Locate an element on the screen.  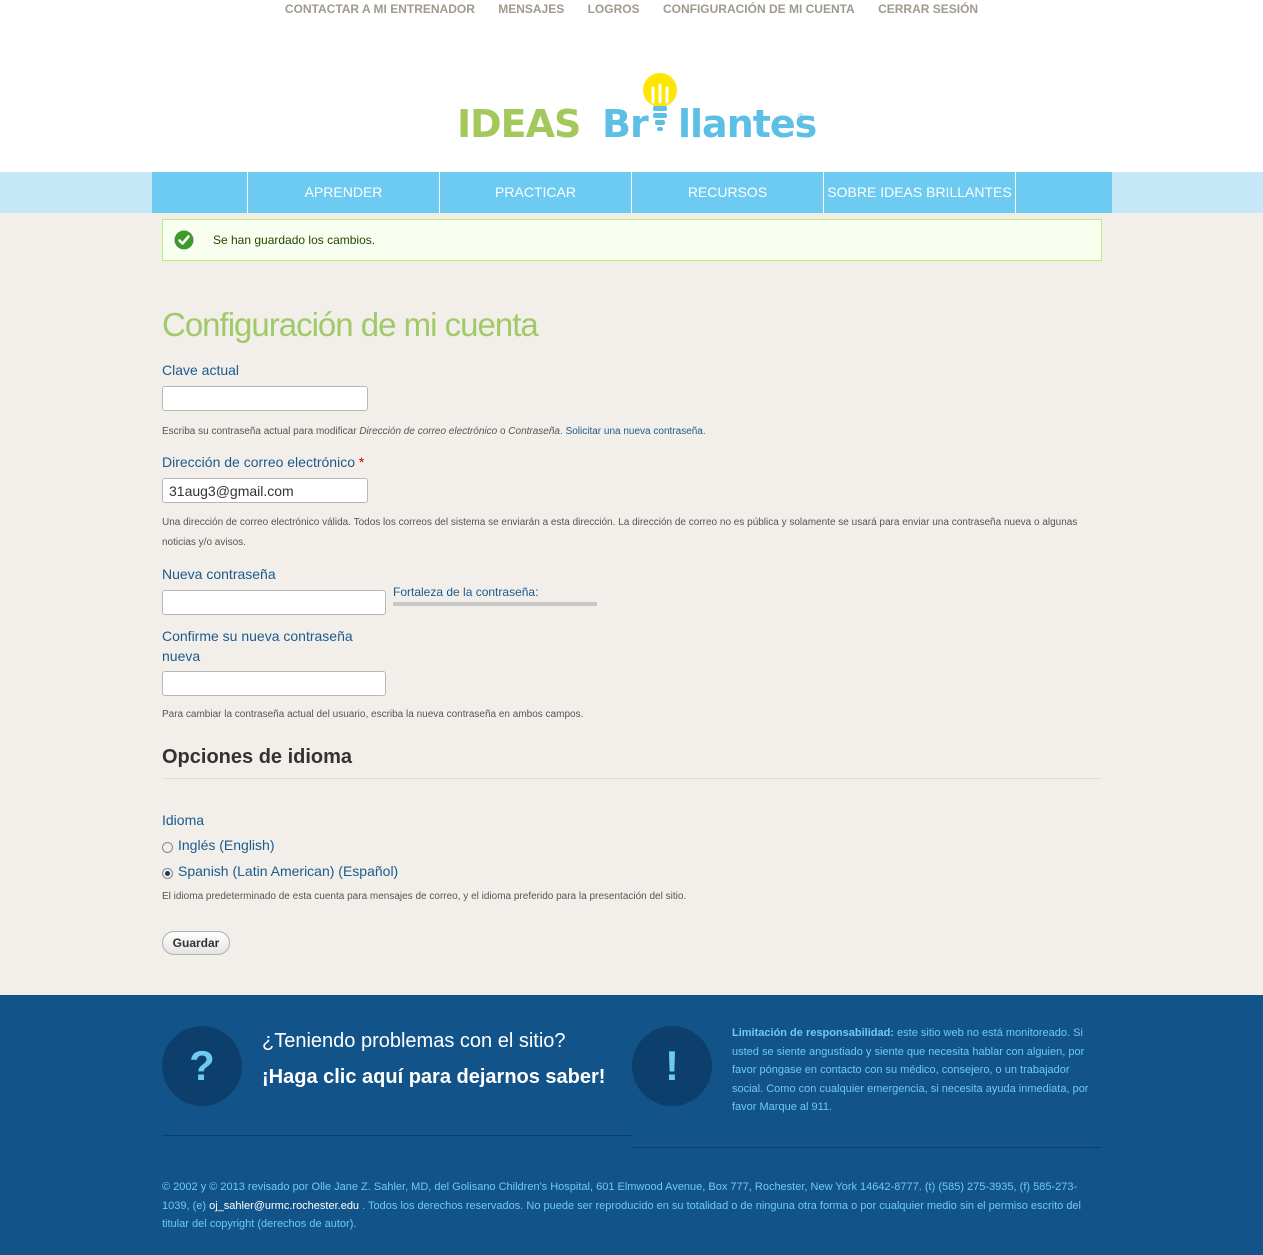
status-message: Se han guardado los cambios. is located at coordinates (632, 240).